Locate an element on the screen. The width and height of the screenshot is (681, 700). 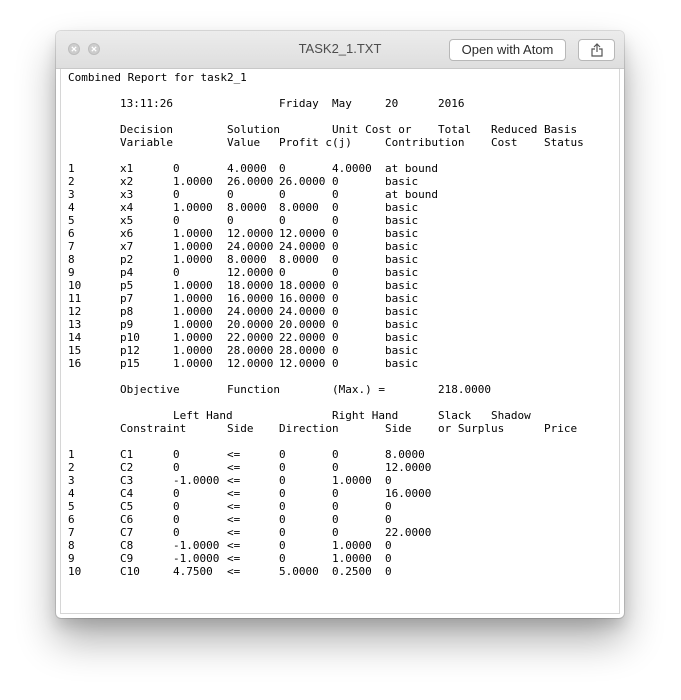
constraint-table-row: 2 C2 0 <= 0 0 12.0000 is located at coordinates (340, 467).